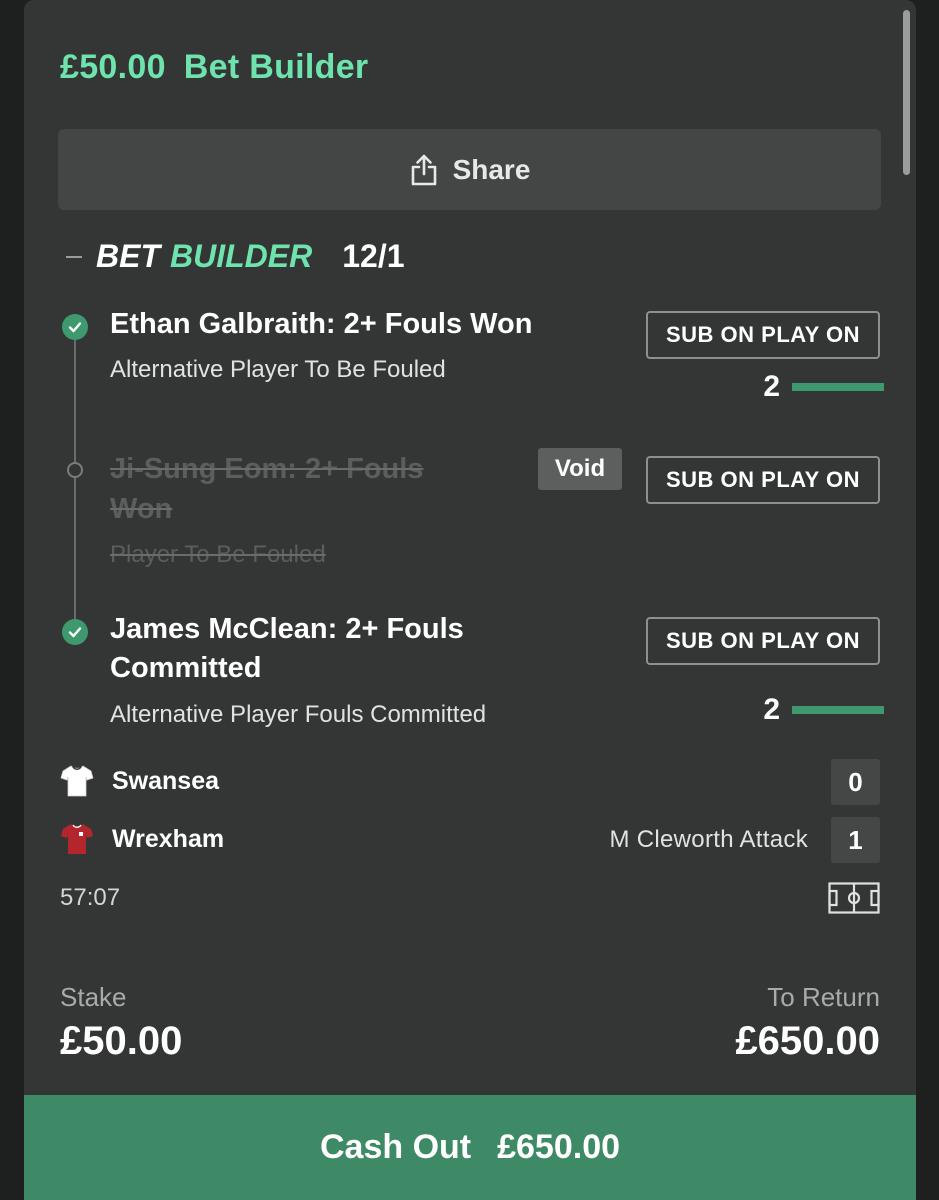 Image resolution: width=939 pixels, height=1200 pixels. I want to click on cash-out-amount: £650.00, so click(559, 1147).